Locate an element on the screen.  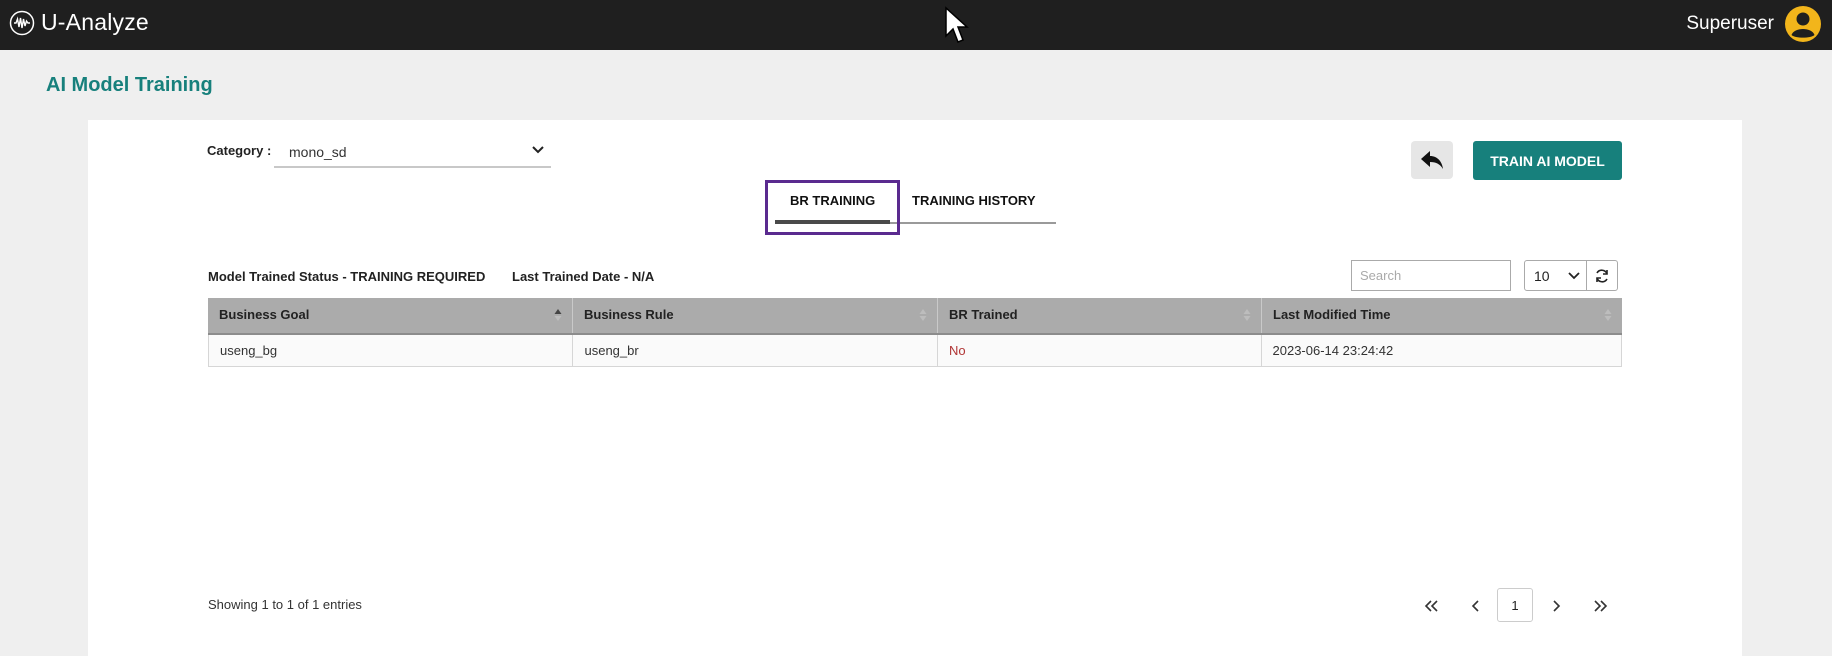
refresh-icon is located at coordinates (1602, 275).